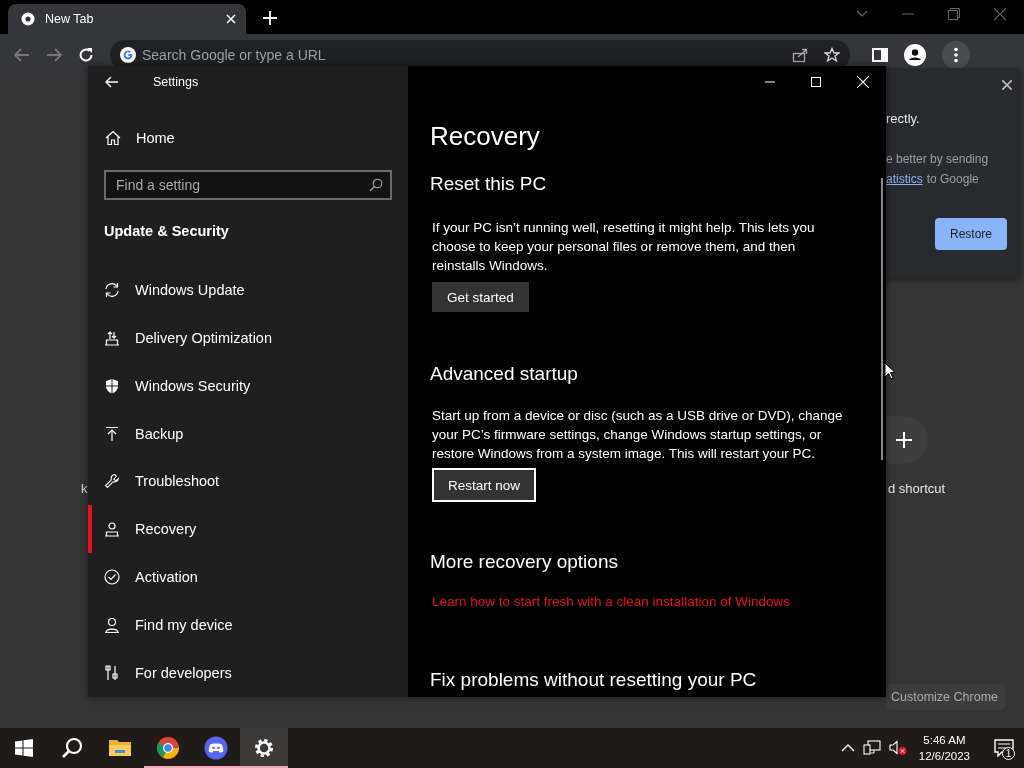 The height and width of the screenshot is (768, 1024). Describe the element at coordinates (167, 231) in the screenshot. I see `section-heading: Update & Security` at that location.